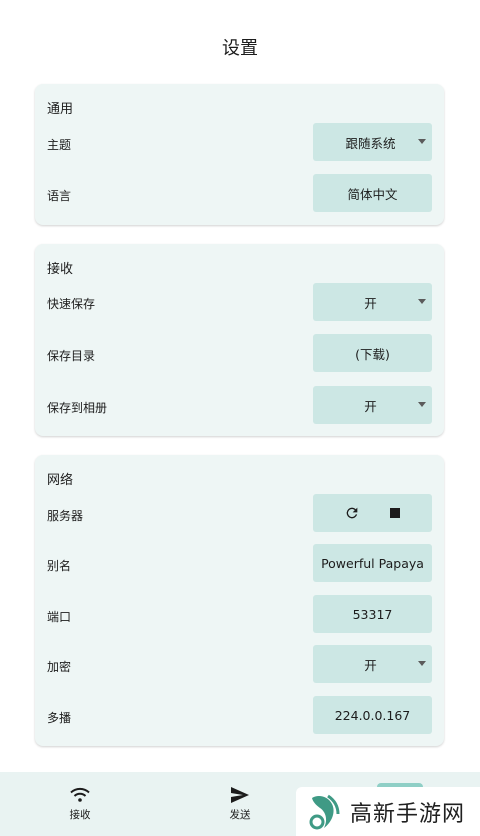 The image size is (480, 836). I want to click on stop-icon, so click(395, 513).